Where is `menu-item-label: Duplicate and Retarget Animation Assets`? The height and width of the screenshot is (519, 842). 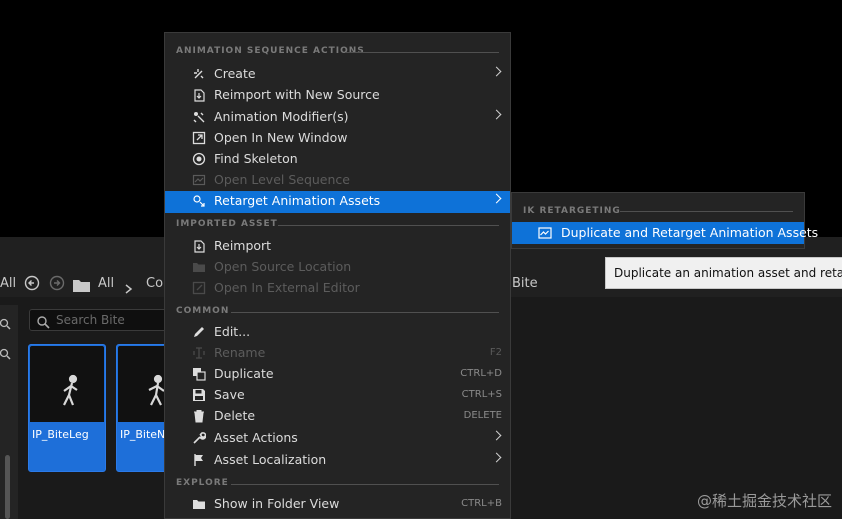
menu-item-label: Duplicate and Retarget Animation Assets is located at coordinates (690, 232).